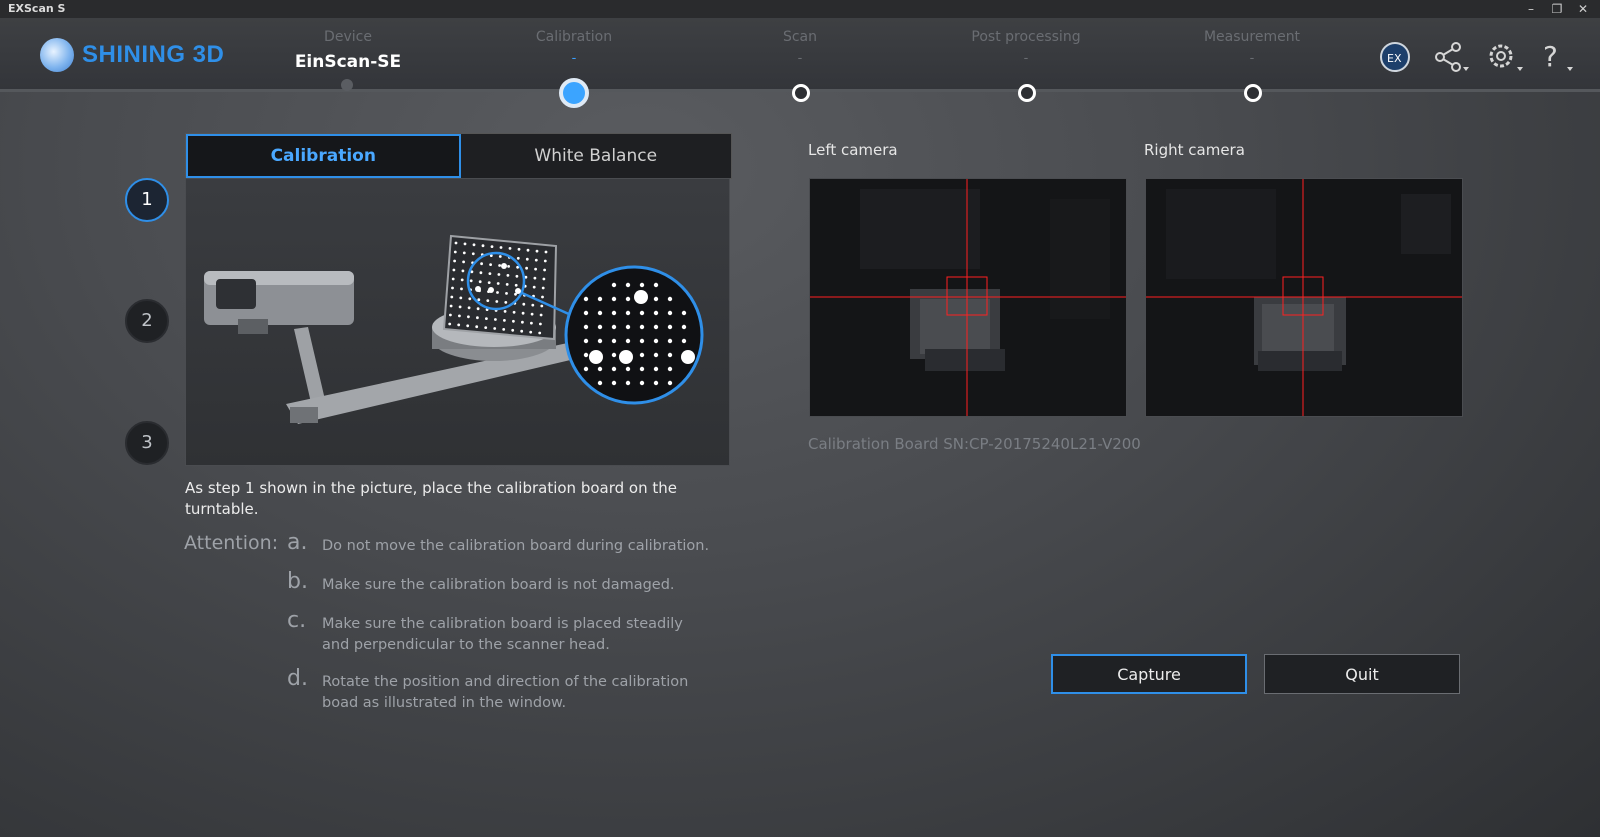  I want to click on minimize-icon: –, so click(1531, 9).